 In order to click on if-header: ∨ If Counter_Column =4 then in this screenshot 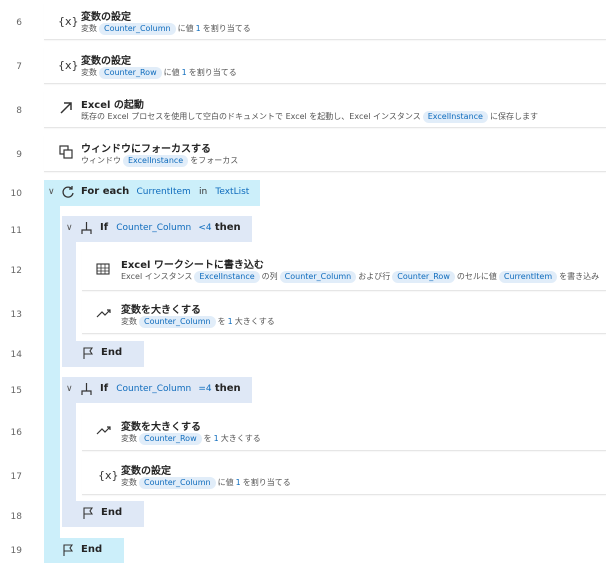, I will do `click(157, 390)`.